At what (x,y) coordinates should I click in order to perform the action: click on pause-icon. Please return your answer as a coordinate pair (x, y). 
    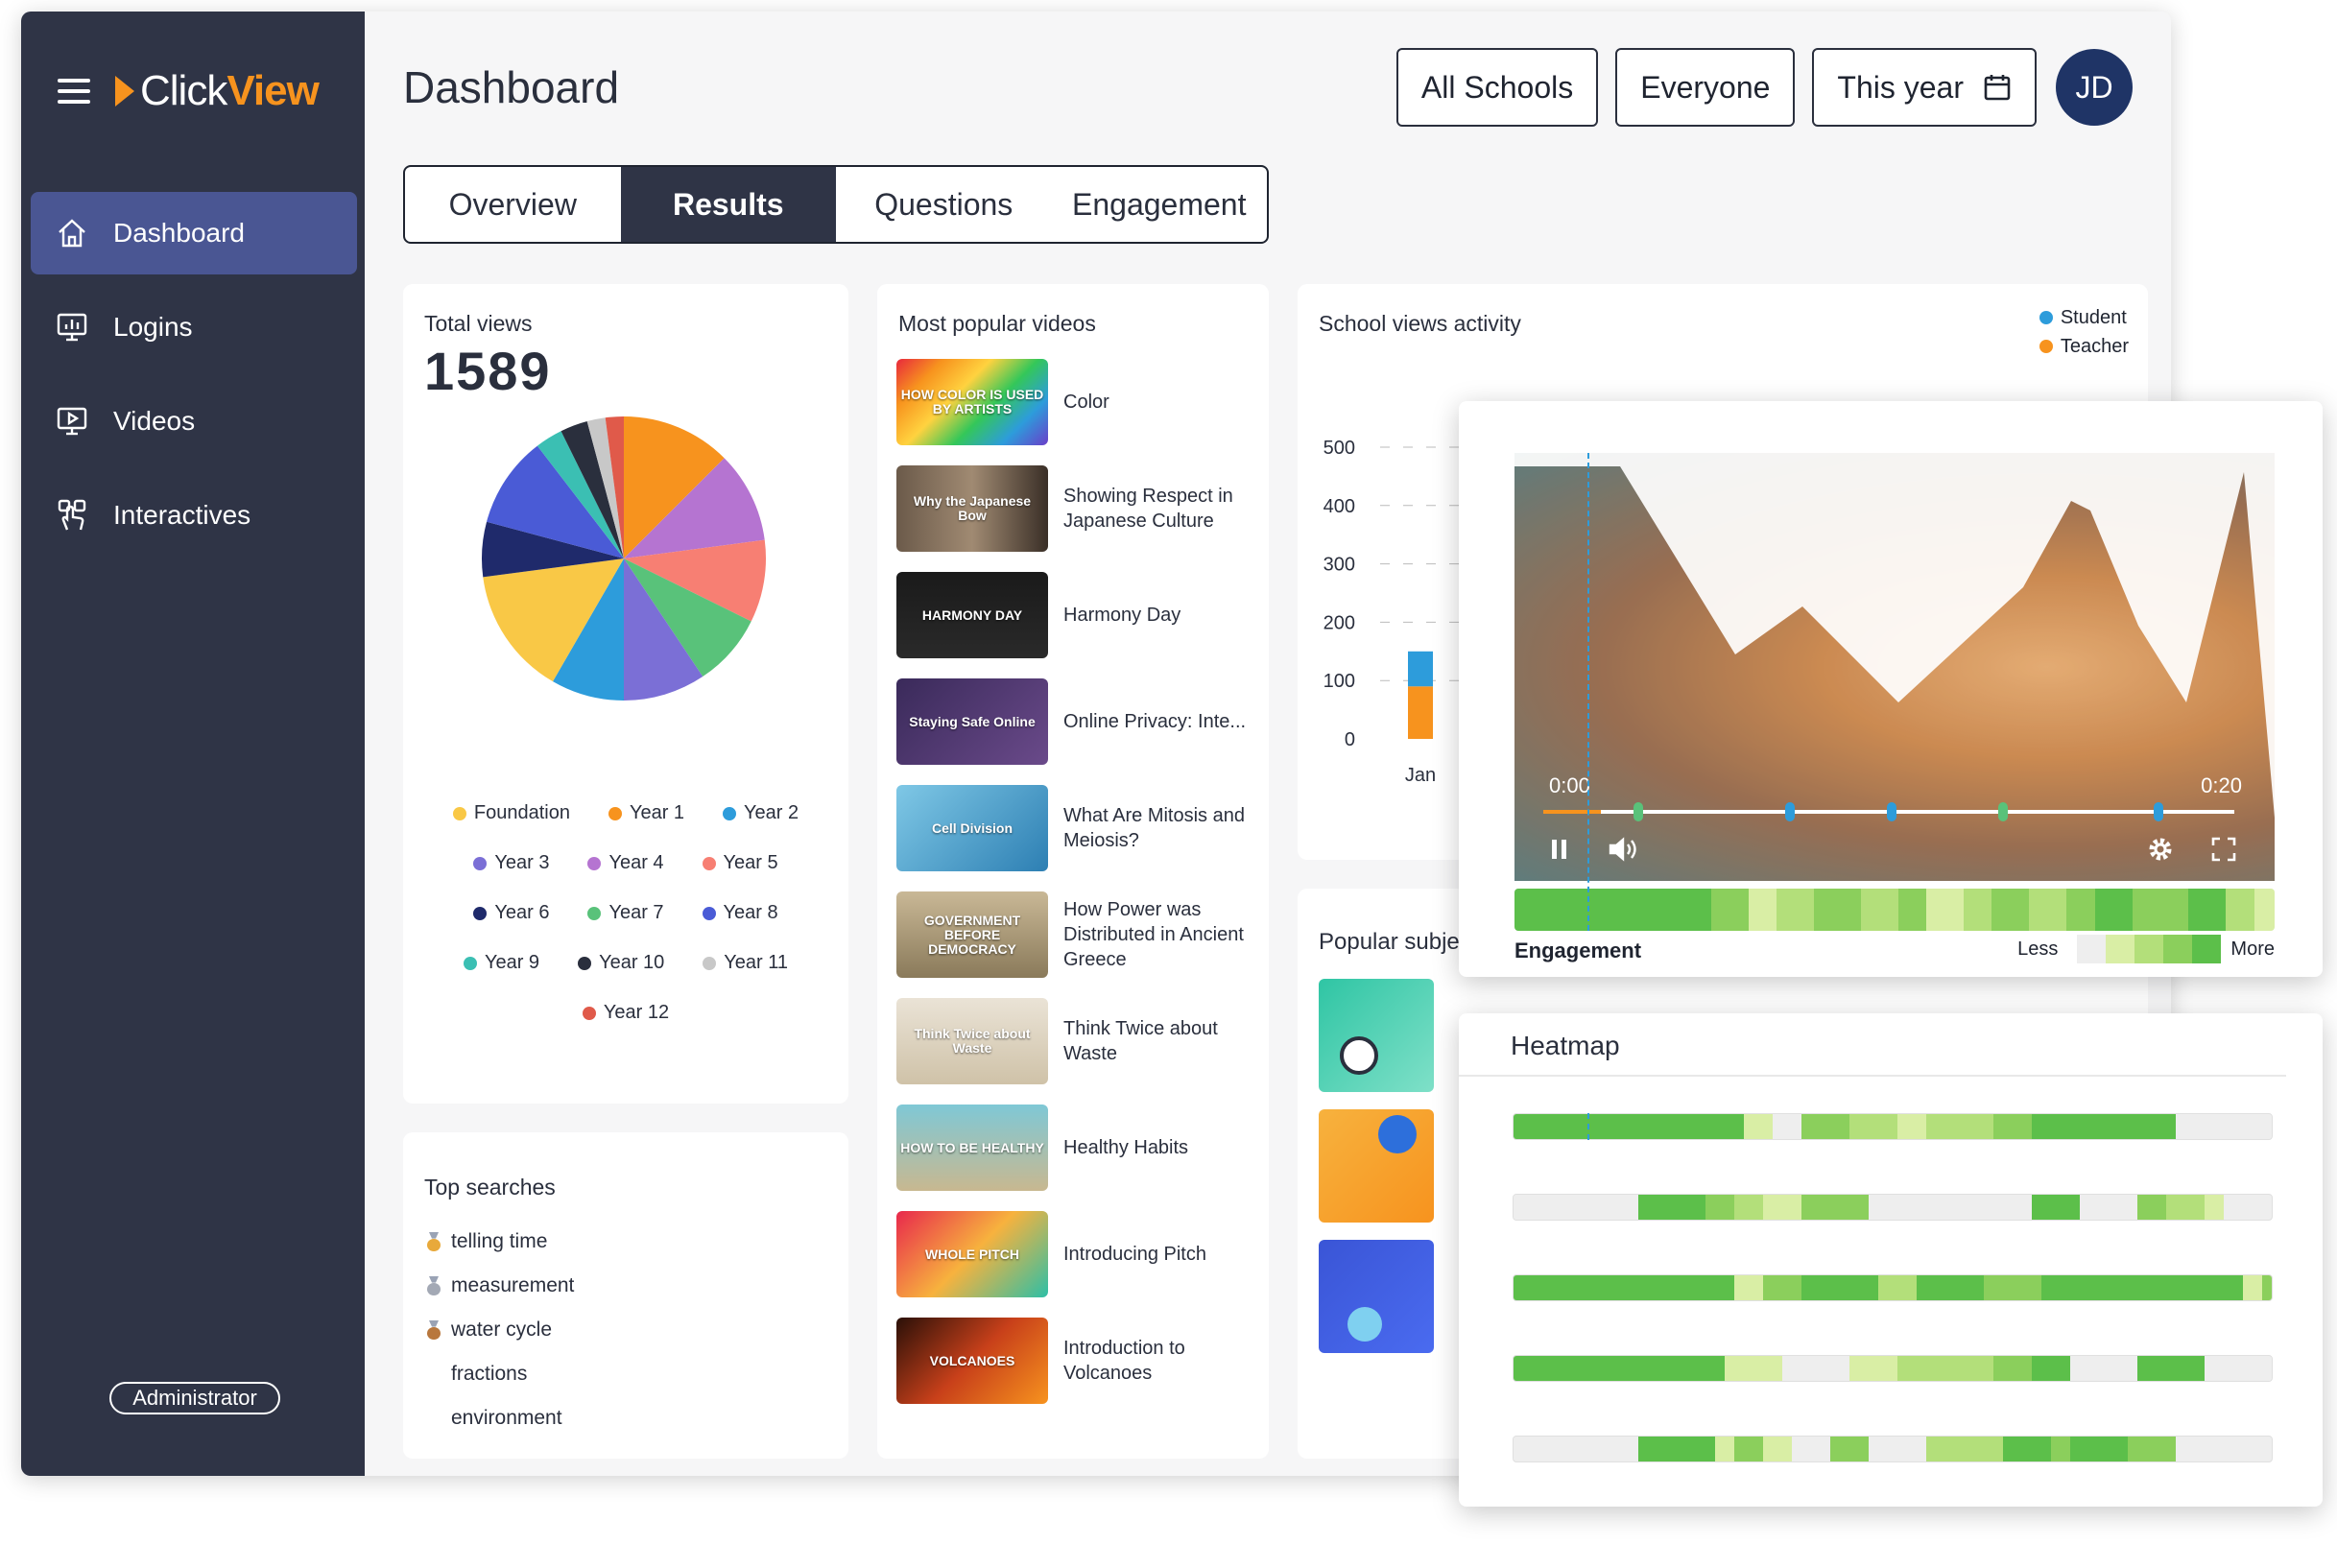
    Looking at the image, I should click on (1560, 849).